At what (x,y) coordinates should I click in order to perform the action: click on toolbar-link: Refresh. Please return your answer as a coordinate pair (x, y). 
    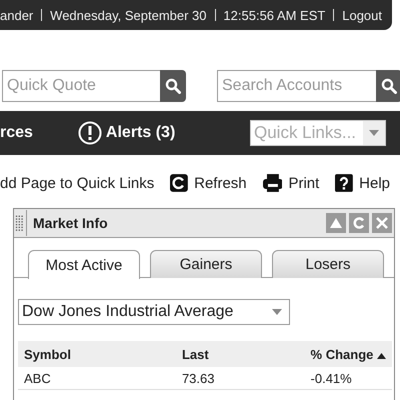
    Looking at the image, I should click on (220, 183).